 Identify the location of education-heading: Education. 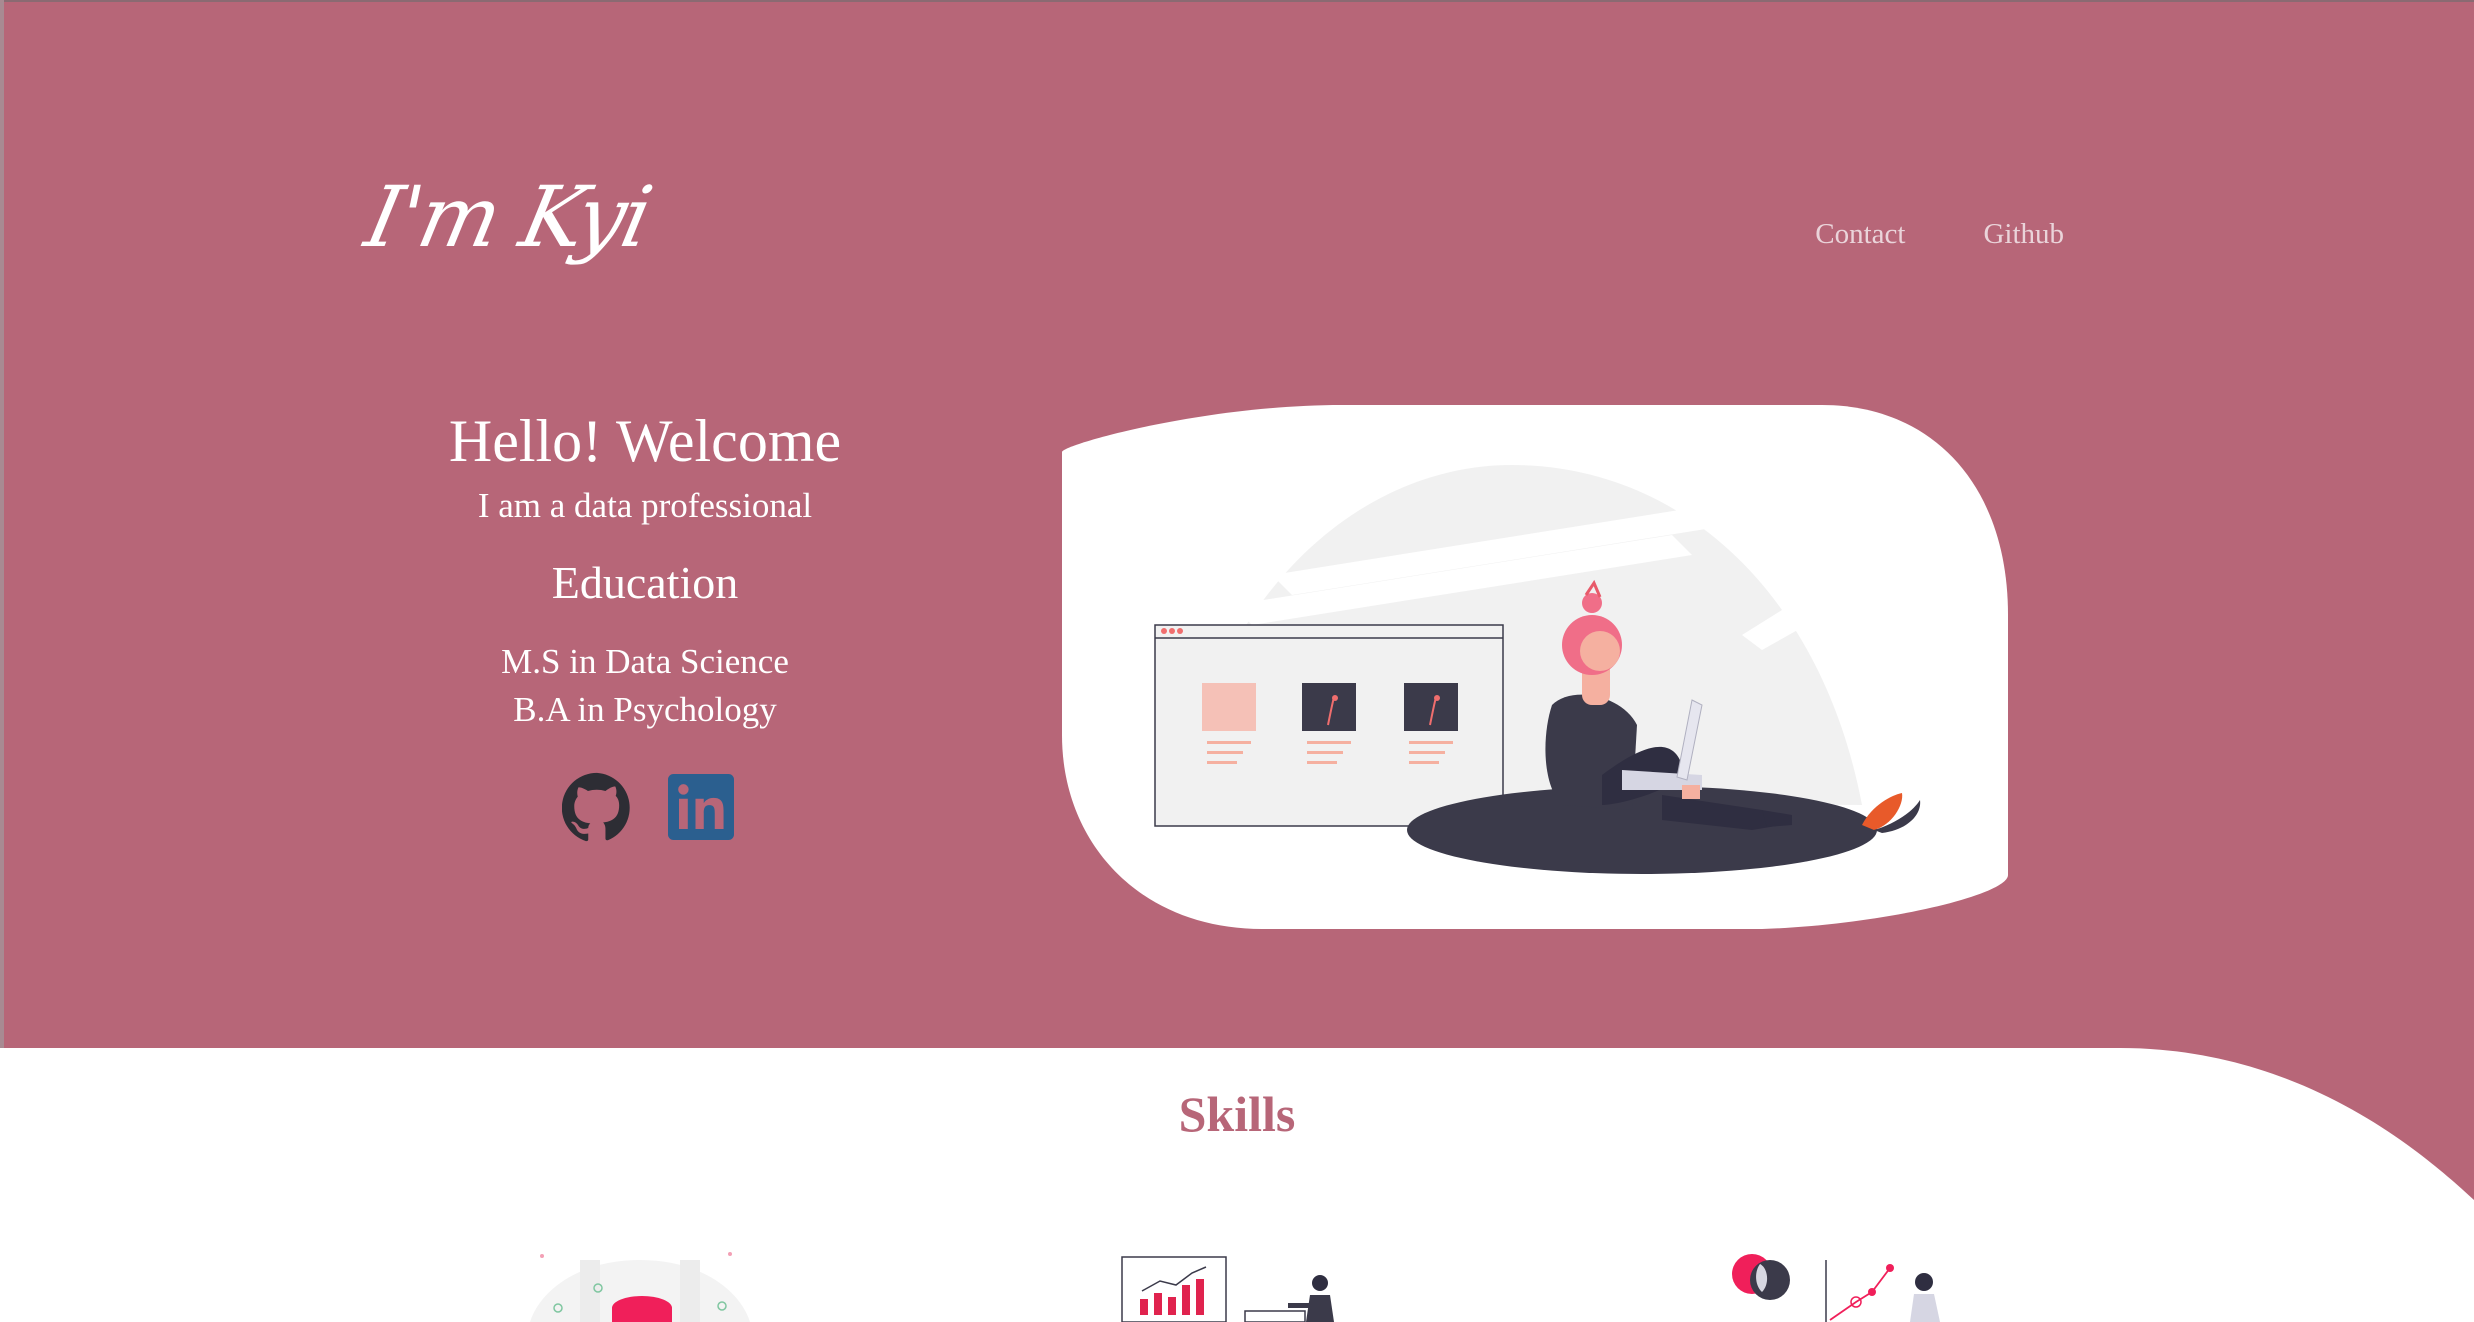
(645, 582).